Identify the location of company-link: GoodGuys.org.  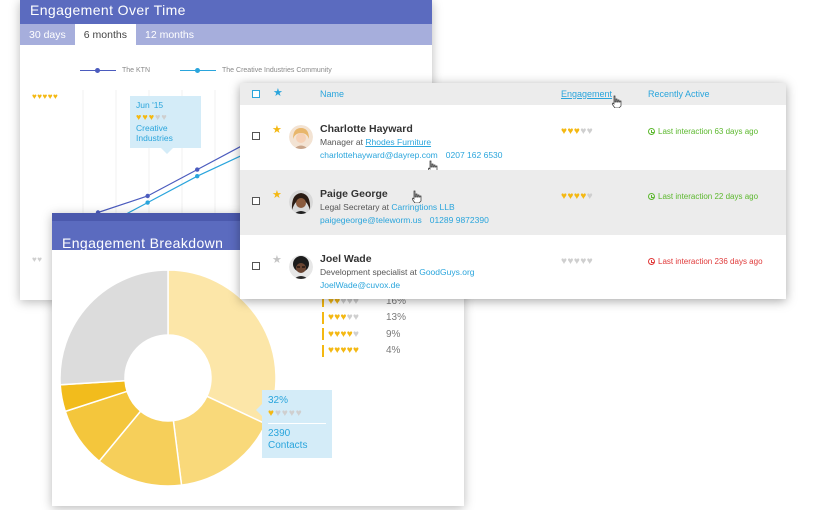
(446, 272).